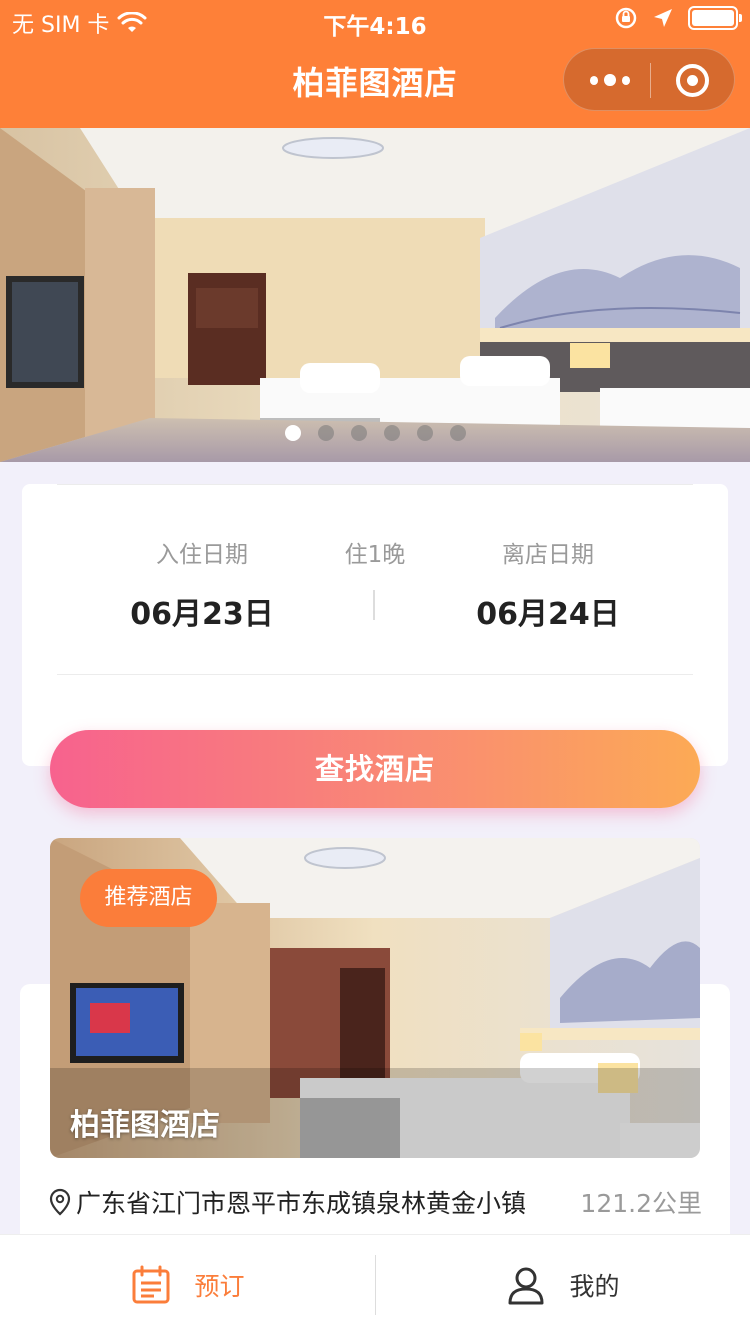  Describe the element at coordinates (375, 484) in the screenshot. I see `card-top-divider` at that location.